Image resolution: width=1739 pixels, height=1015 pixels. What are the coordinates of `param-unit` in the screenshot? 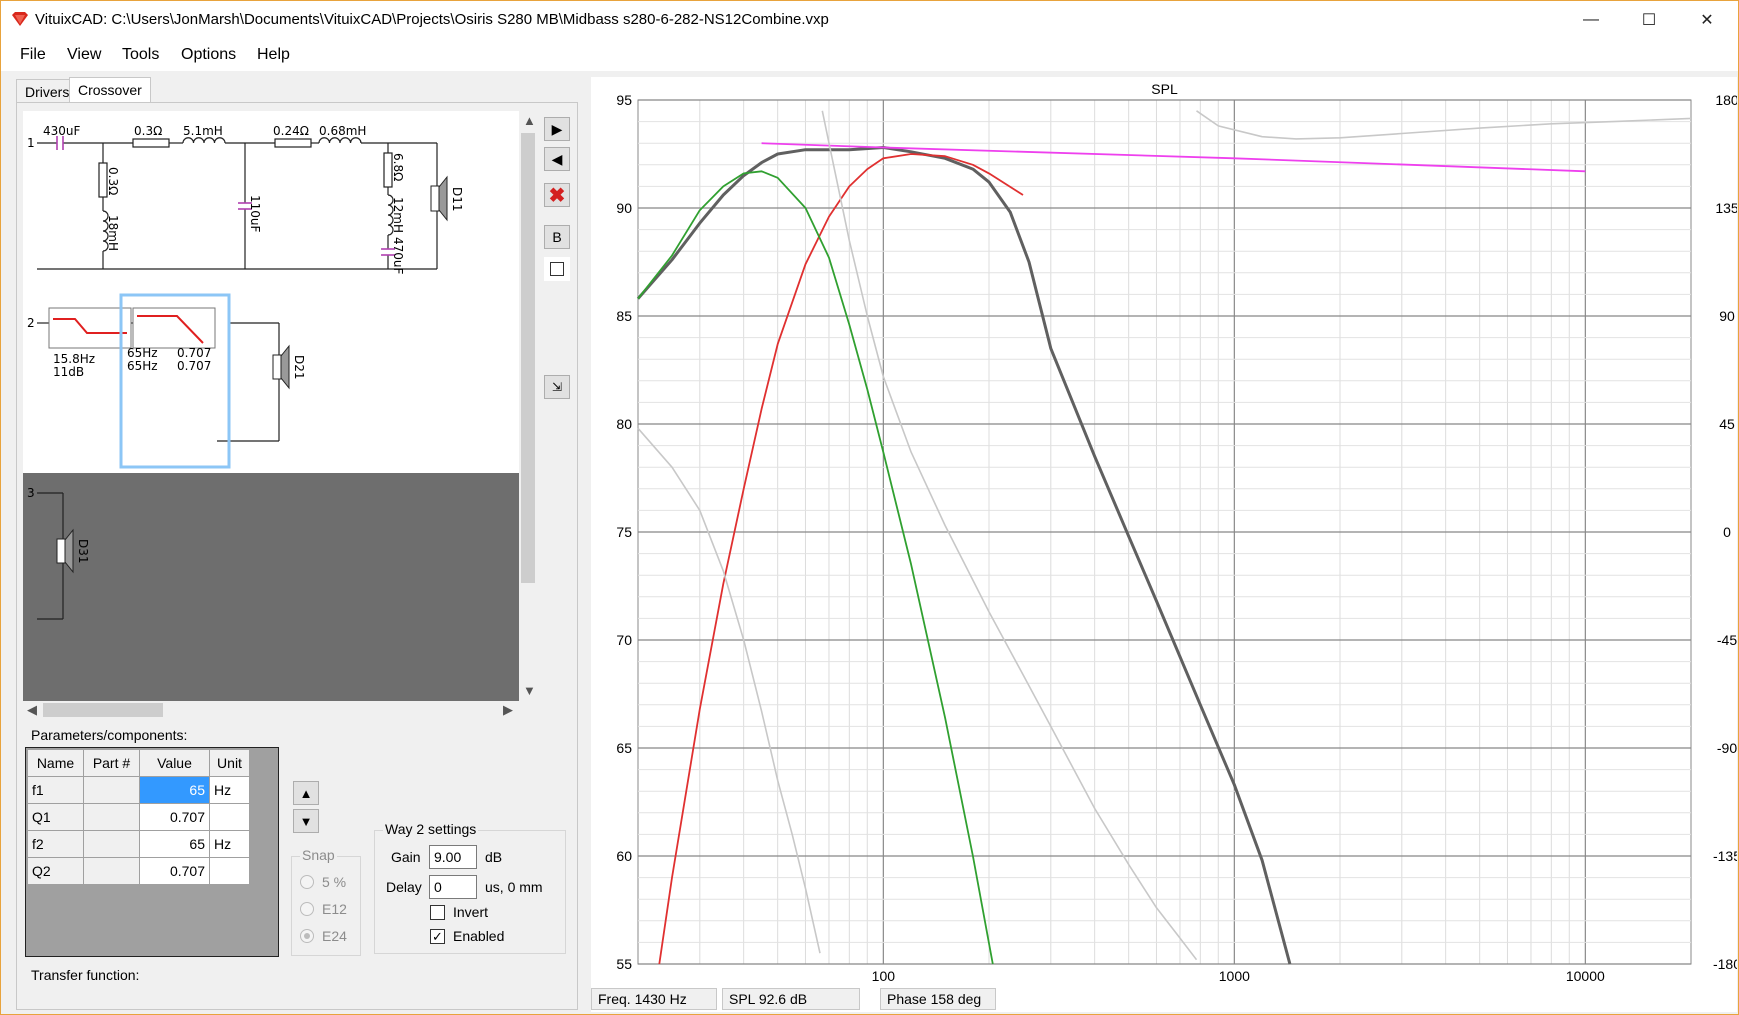 It's located at (229, 817).